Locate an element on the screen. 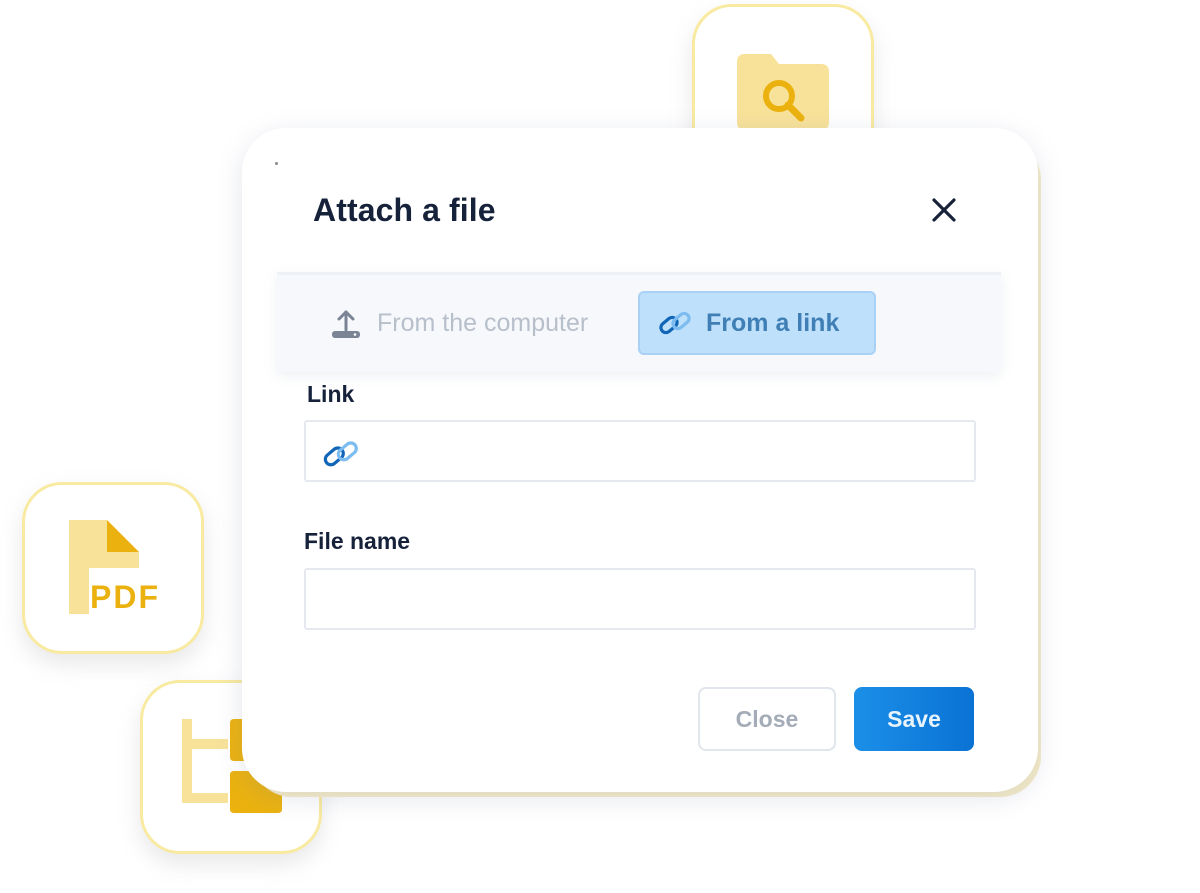 This screenshot has height=893, width=1200. tab-from-computer: From the computer is located at coordinates (477, 323).